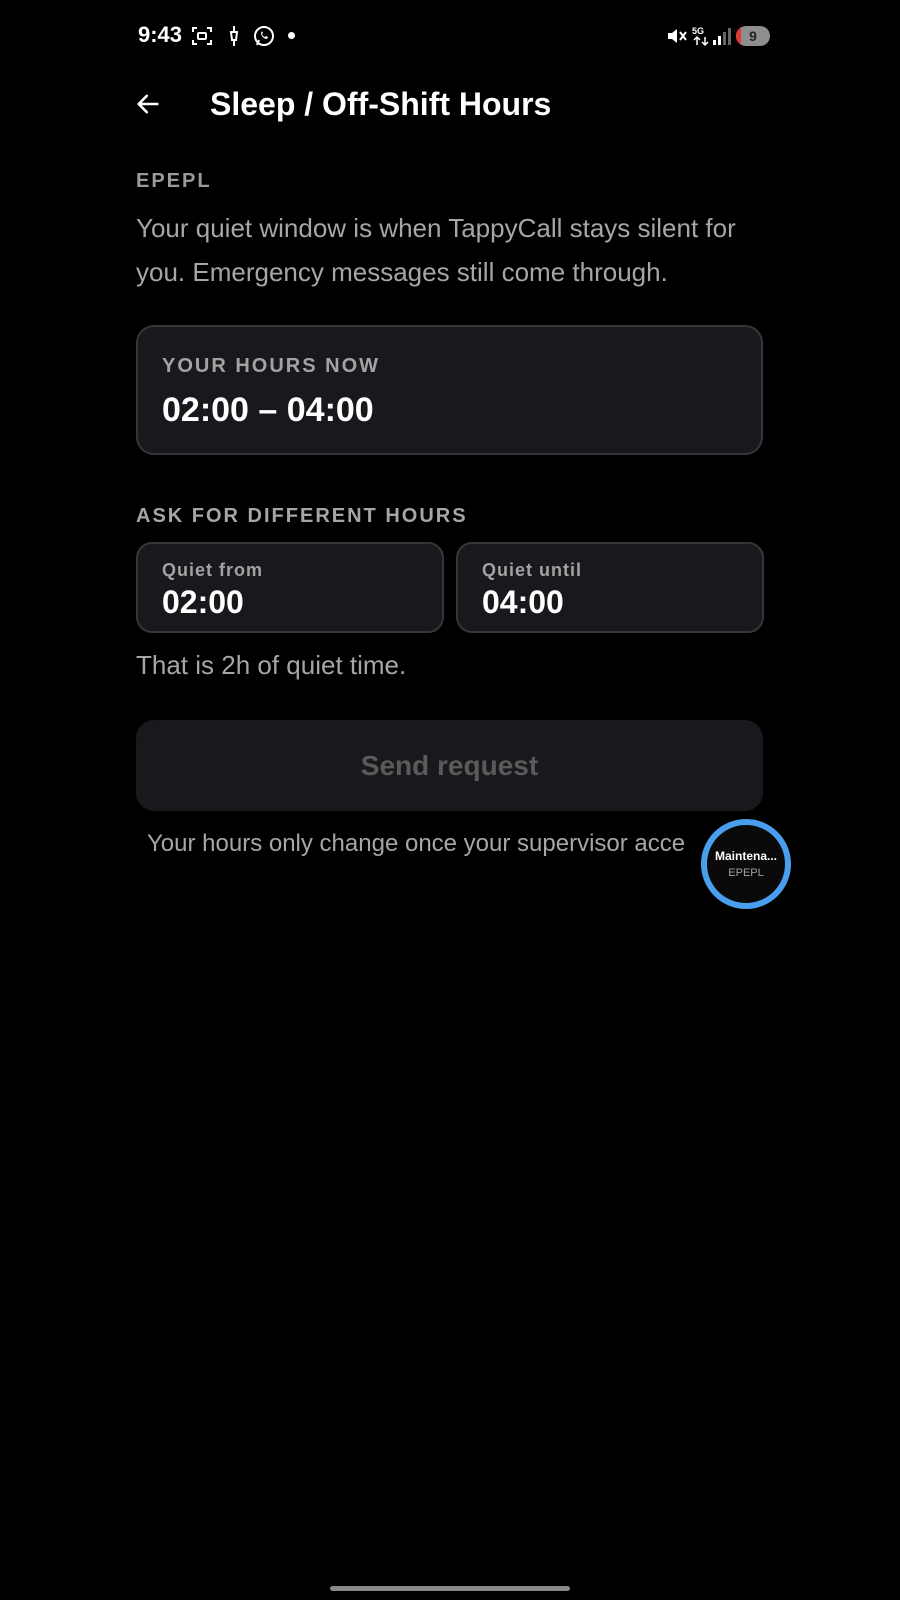 This screenshot has height=1600, width=900. Describe the element at coordinates (532, 570) in the screenshot. I see `quiet-until-label: Quiet until` at that location.